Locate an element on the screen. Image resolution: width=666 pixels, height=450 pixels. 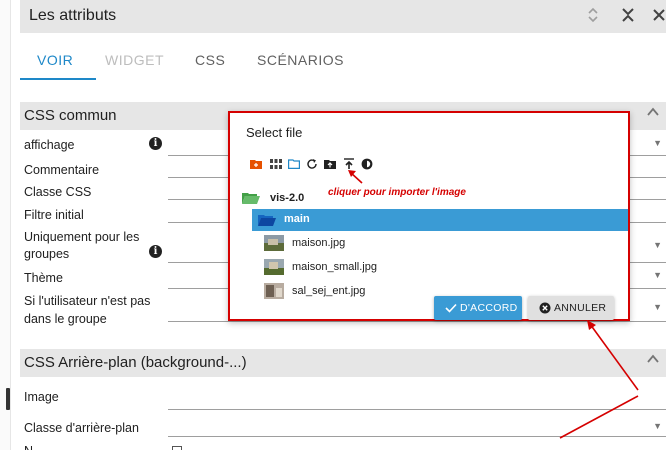
section-title: CSS Arrière-plan (background-...) is located at coordinates (135, 362).